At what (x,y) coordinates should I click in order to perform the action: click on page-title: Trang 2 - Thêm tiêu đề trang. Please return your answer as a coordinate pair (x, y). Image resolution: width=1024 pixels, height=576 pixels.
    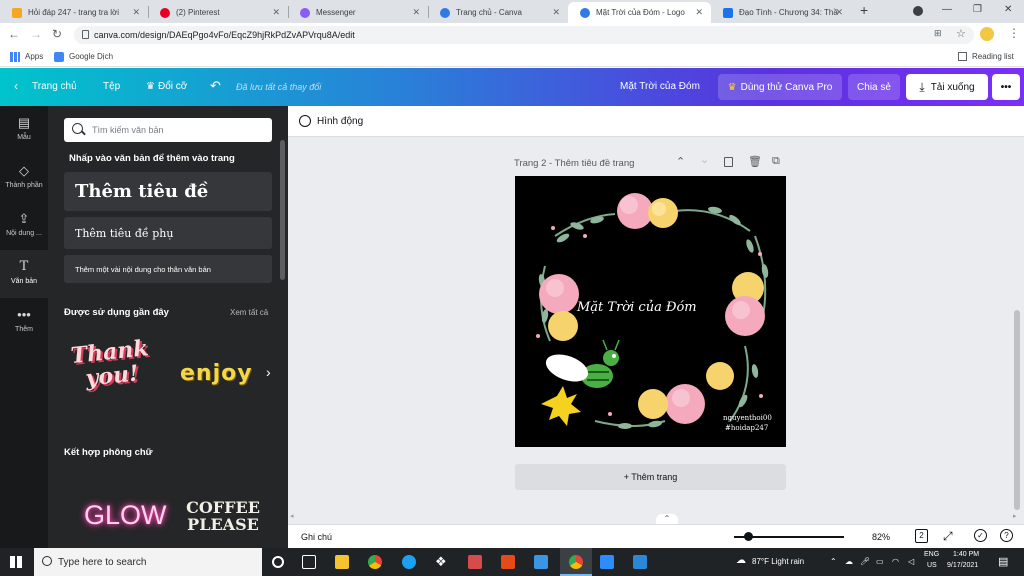
    Looking at the image, I should click on (574, 163).